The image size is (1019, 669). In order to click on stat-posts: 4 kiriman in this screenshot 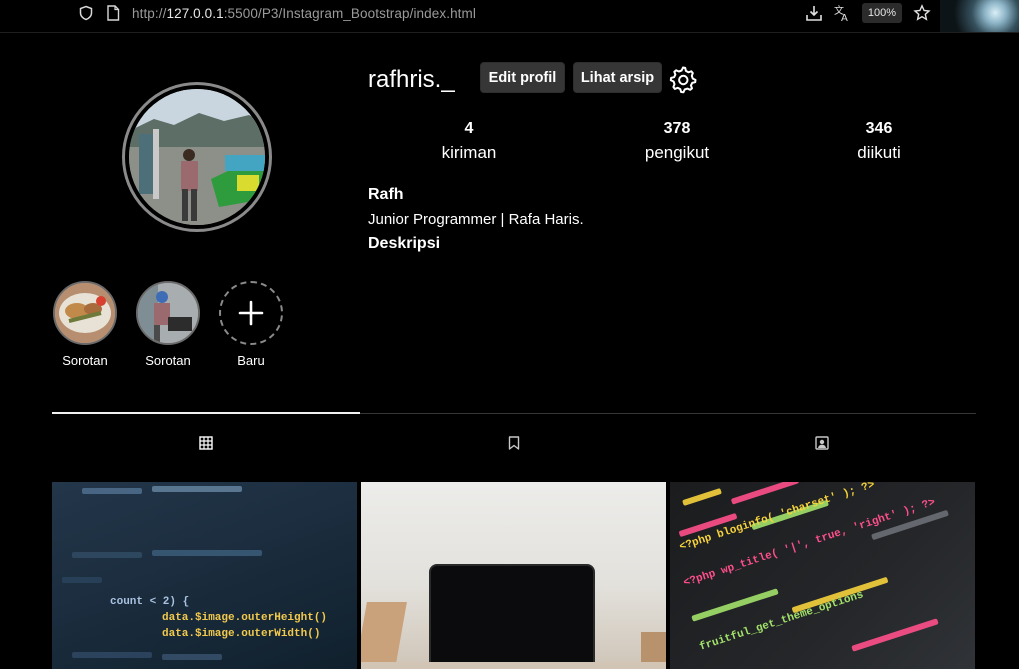, I will do `click(469, 141)`.